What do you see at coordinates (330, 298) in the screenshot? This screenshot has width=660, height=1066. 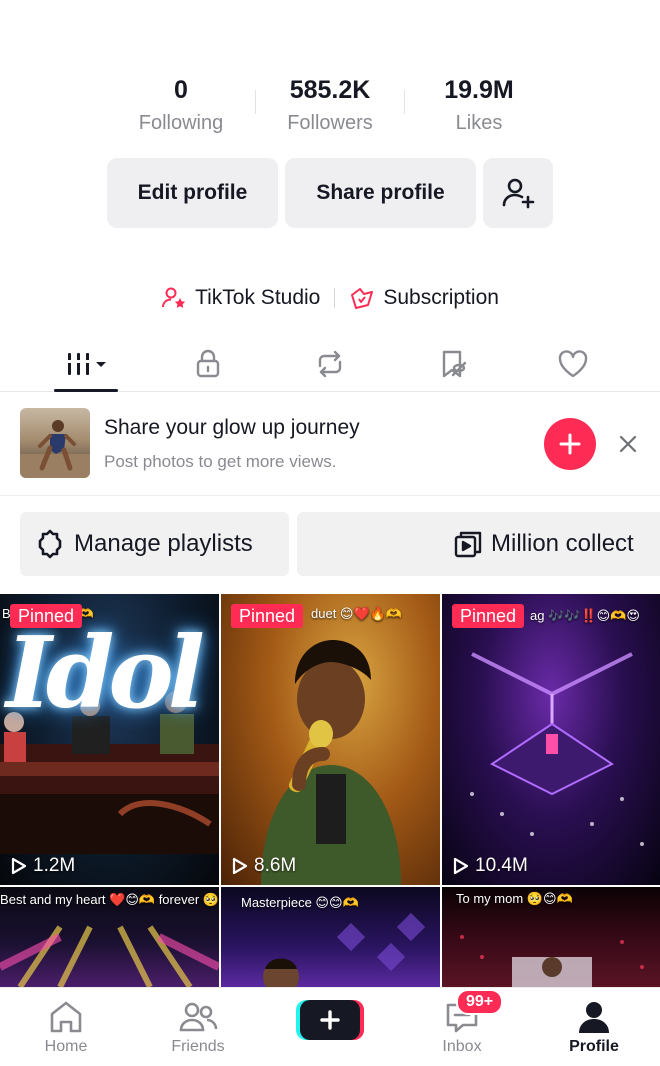 I see `creator-tools-row: TikTok Studio Subscription` at bounding box center [330, 298].